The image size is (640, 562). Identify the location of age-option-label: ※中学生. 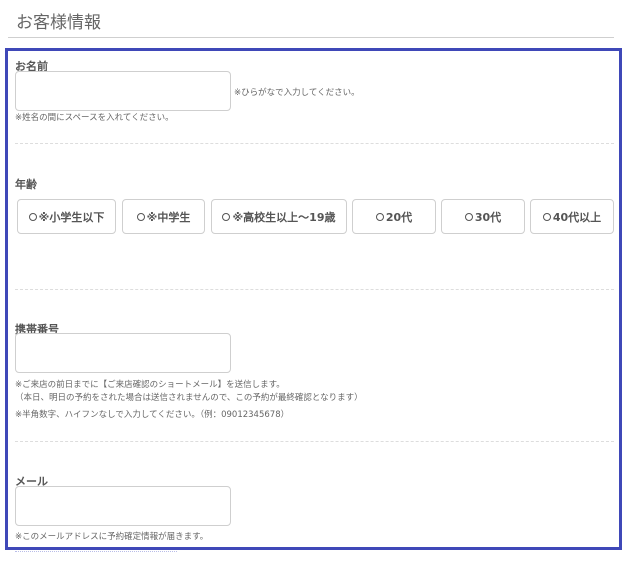
(168, 217).